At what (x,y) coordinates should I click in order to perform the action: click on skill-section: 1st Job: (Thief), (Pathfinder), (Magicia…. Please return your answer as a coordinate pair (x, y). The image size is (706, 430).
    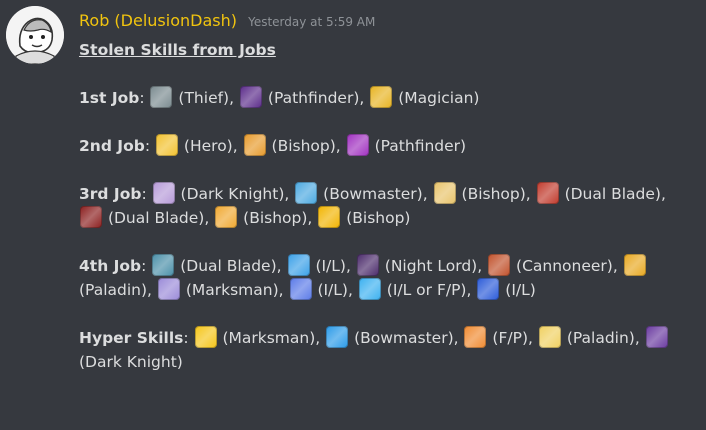
    Looking at the image, I should click on (384, 98).